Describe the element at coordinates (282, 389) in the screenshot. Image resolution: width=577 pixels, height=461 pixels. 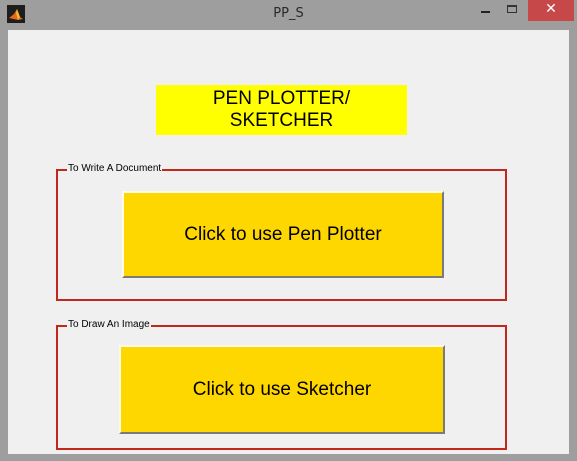
I see `sketcher-button: Click to use Sketcher` at that location.